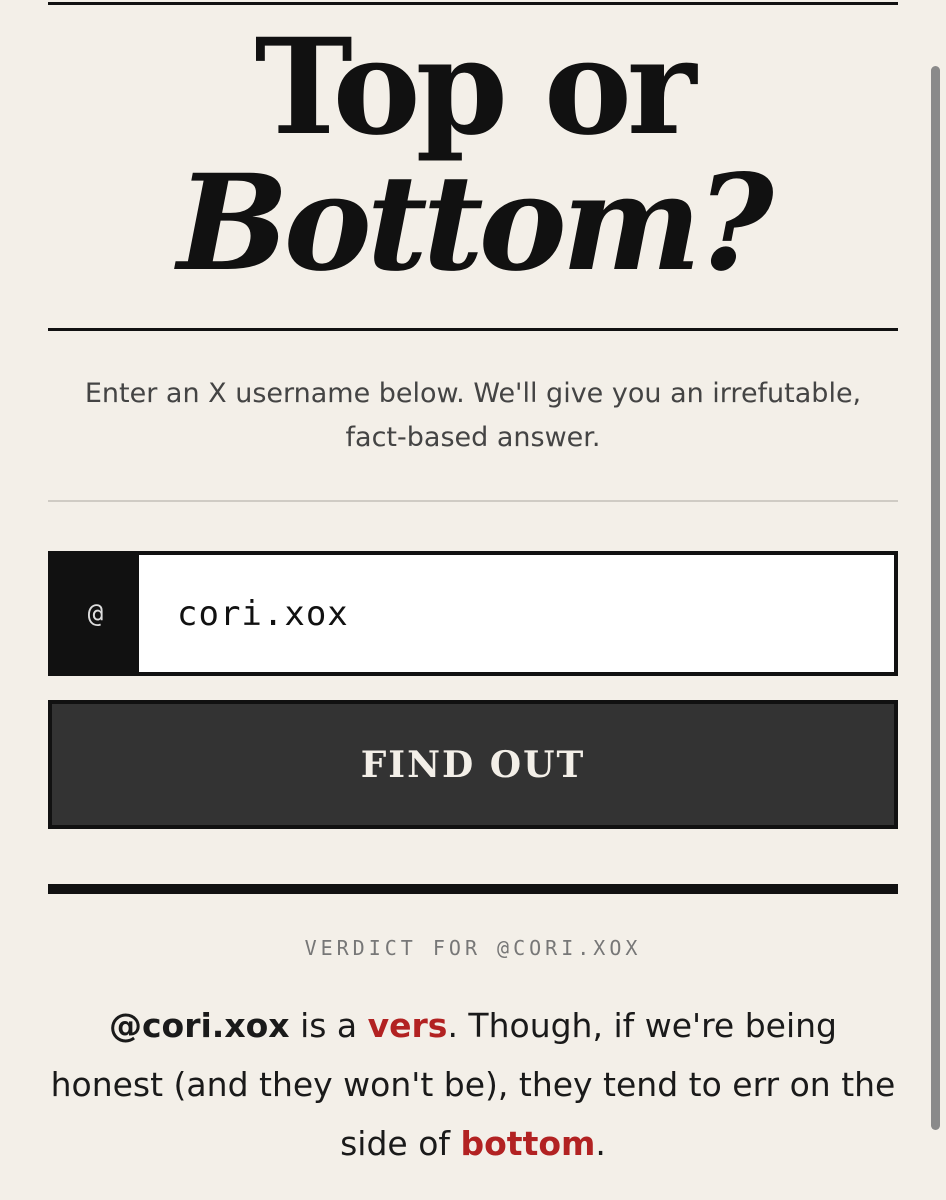 This screenshot has height=1200, width=946. What do you see at coordinates (516, 613) in the screenshot?
I see `username-input` at bounding box center [516, 613].